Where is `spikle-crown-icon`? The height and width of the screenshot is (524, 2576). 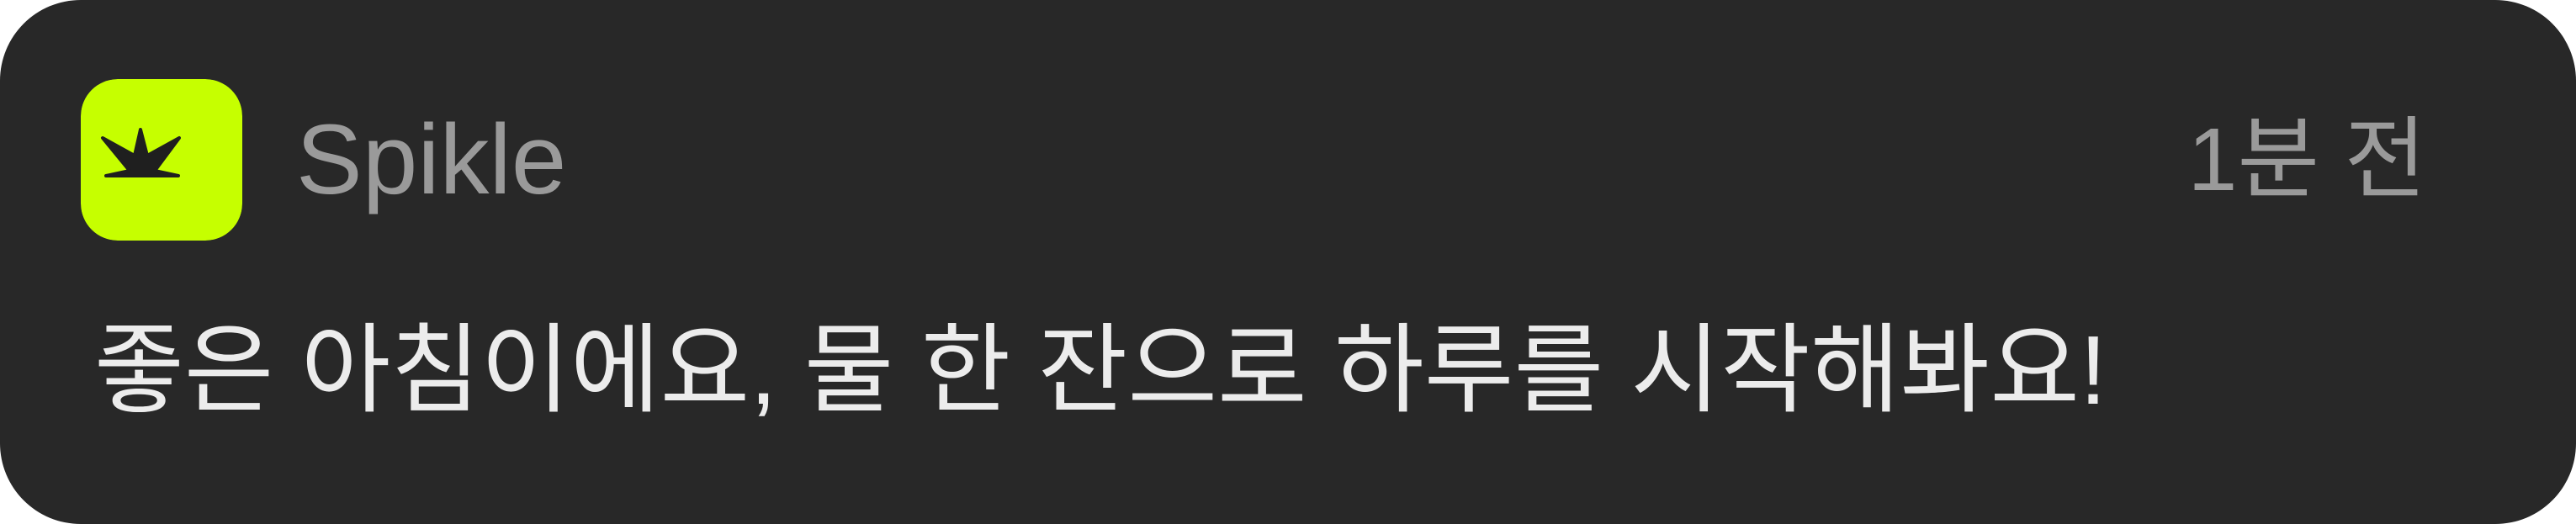 spikle-crown-icon is located at coordinates (161, 160).